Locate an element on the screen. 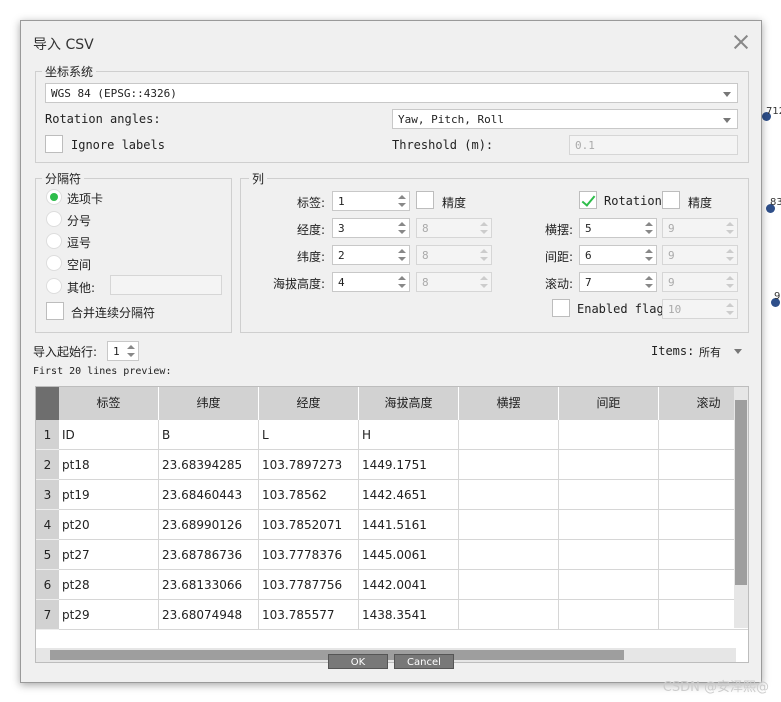  merge-delimiters-label: 合并连续分隔符 is located at coordinates (113, 313).